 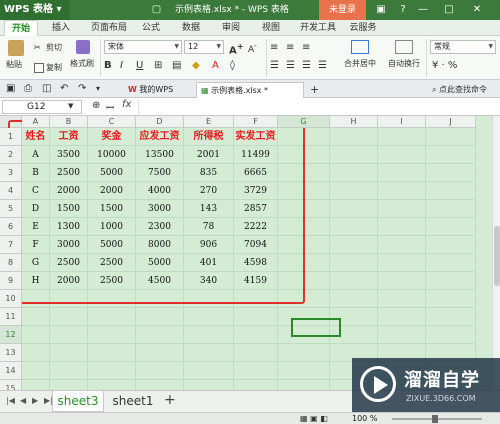 What do you see at coordinates (459, 89) in the screenshot?
I see `command-search: ⌕ 点此查找命令` at bounding box center [459, 89].